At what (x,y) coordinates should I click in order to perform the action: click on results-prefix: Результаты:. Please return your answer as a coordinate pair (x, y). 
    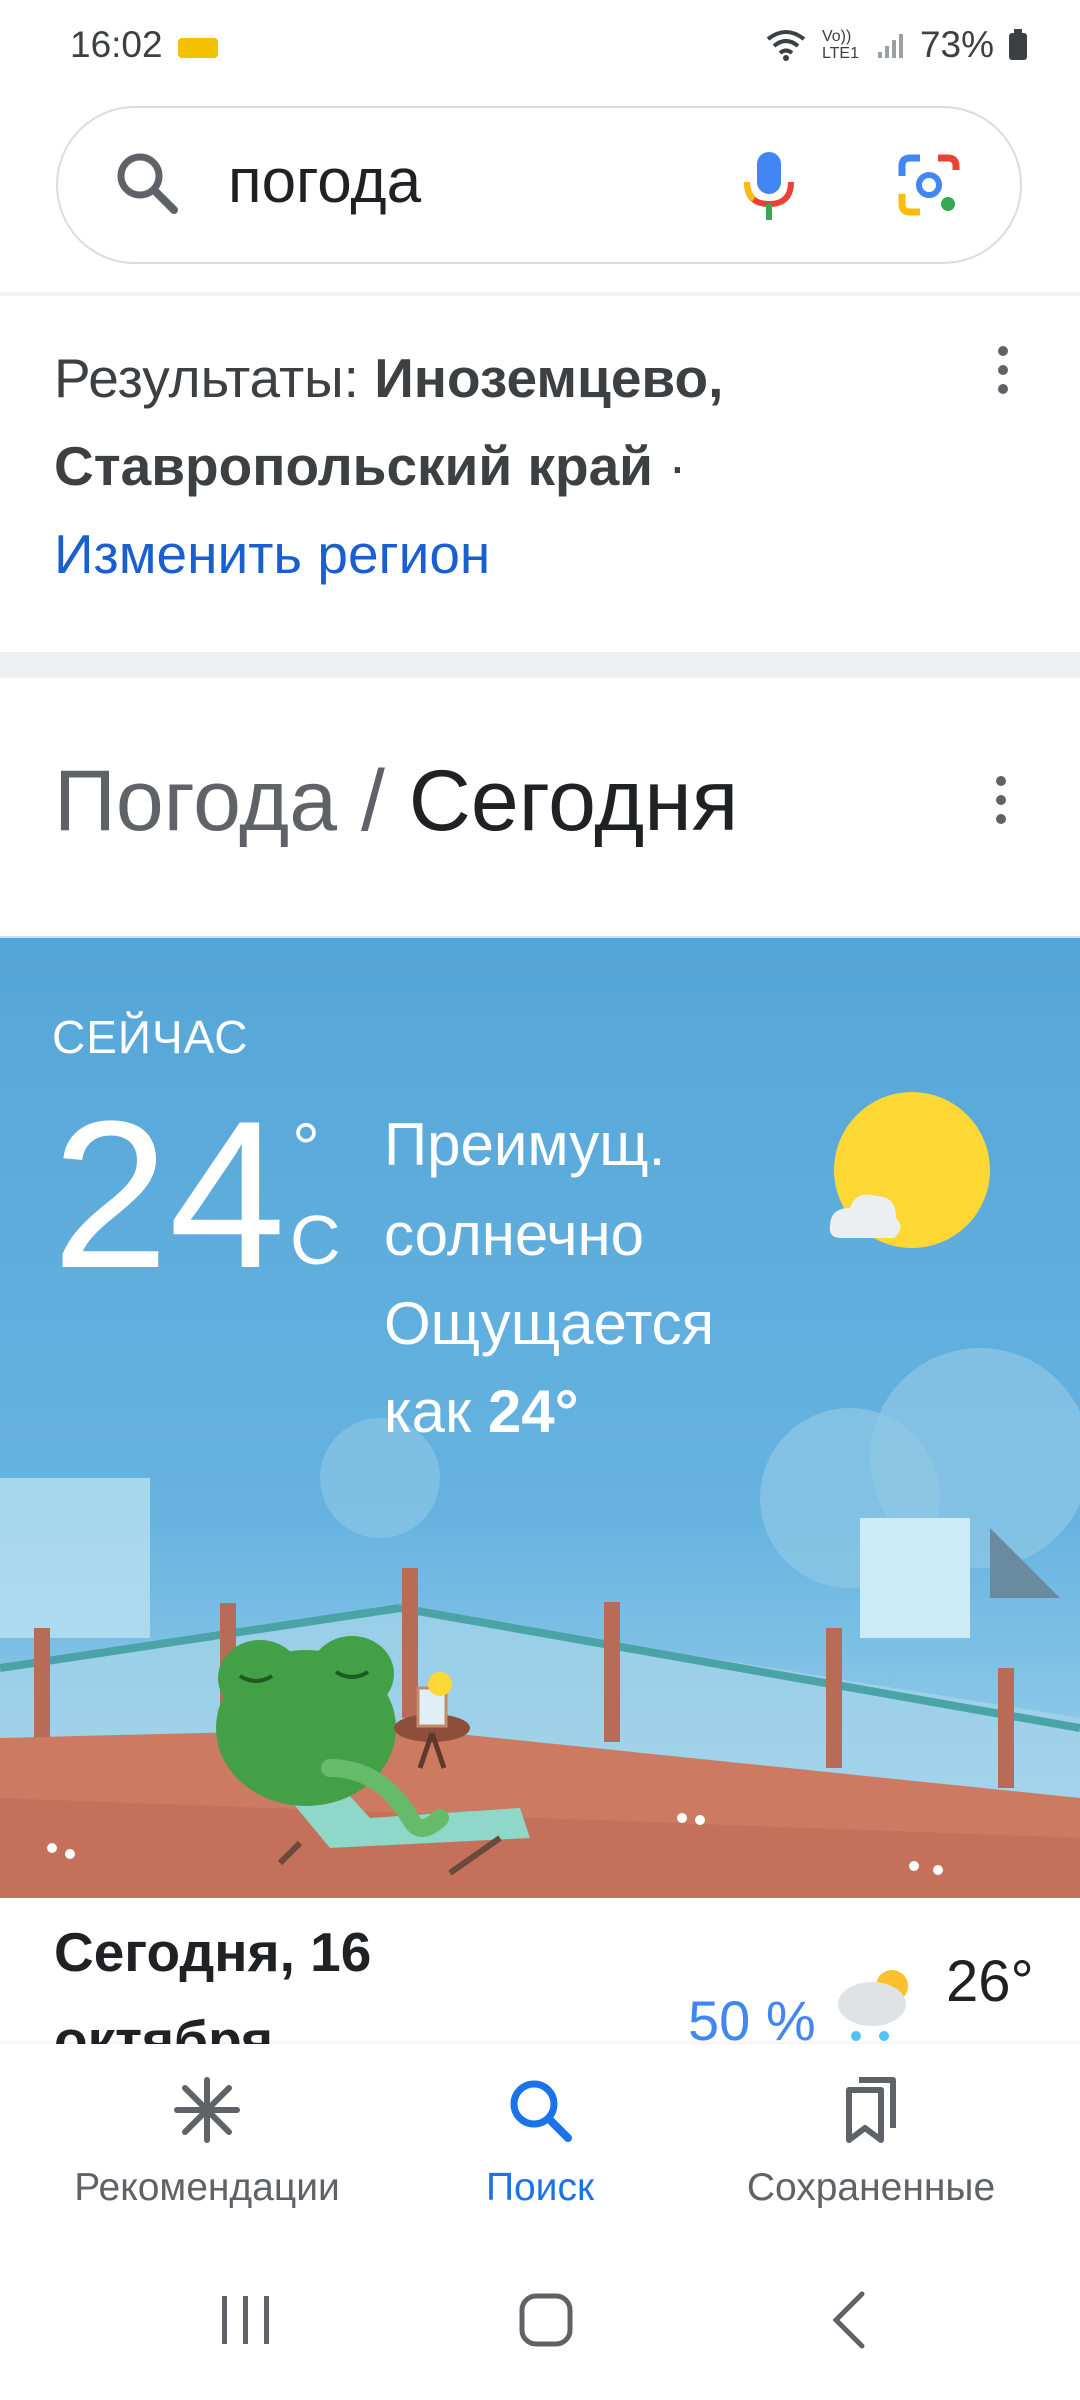
    Looking at the image, I should click on (214, 378).